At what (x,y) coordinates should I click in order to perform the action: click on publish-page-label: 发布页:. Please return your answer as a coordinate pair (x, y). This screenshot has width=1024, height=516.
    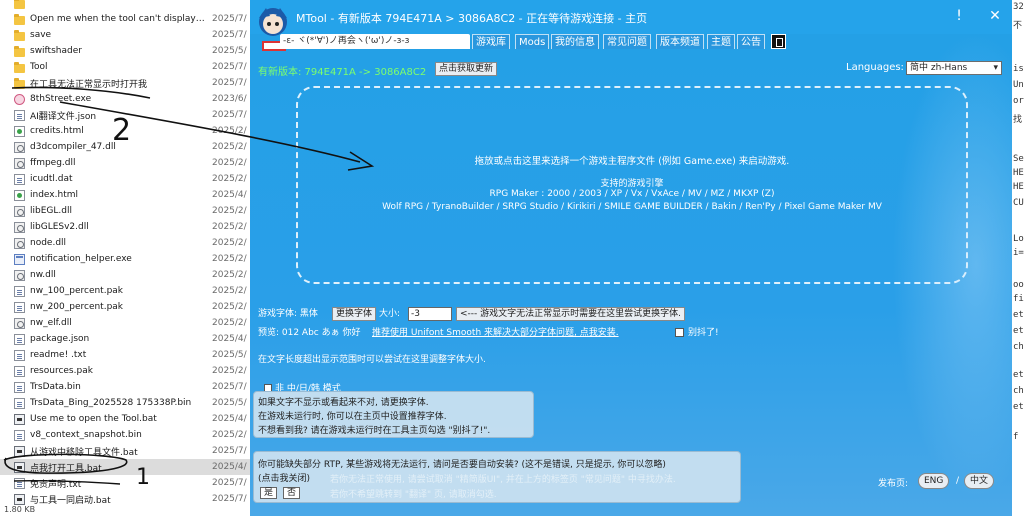
    Looking at the image, I should click on (893, 484).